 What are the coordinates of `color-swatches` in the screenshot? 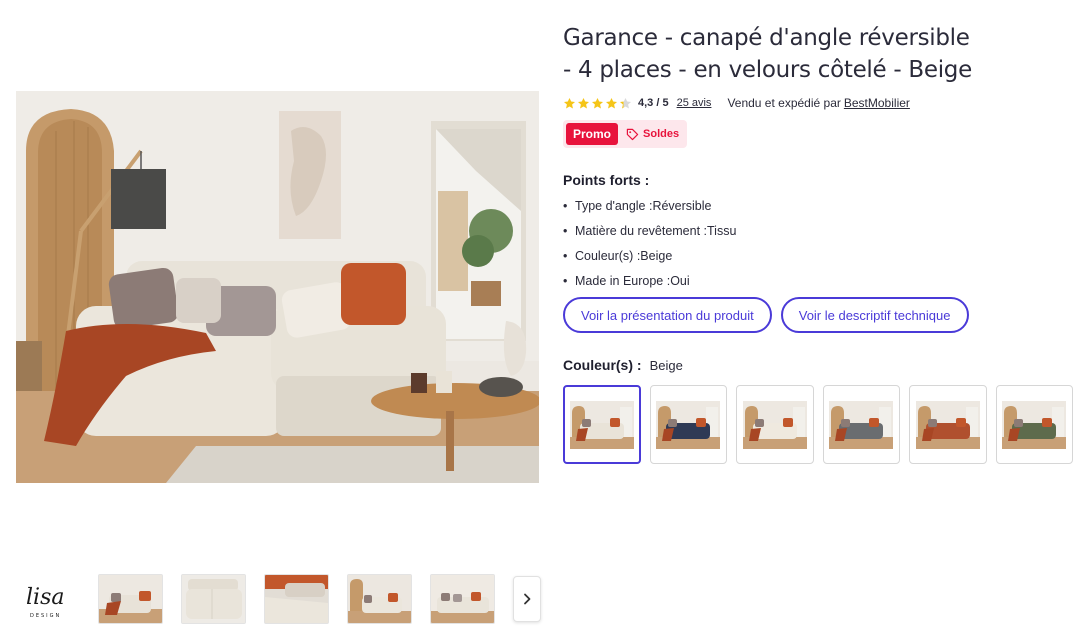 It's located at (818, 424).